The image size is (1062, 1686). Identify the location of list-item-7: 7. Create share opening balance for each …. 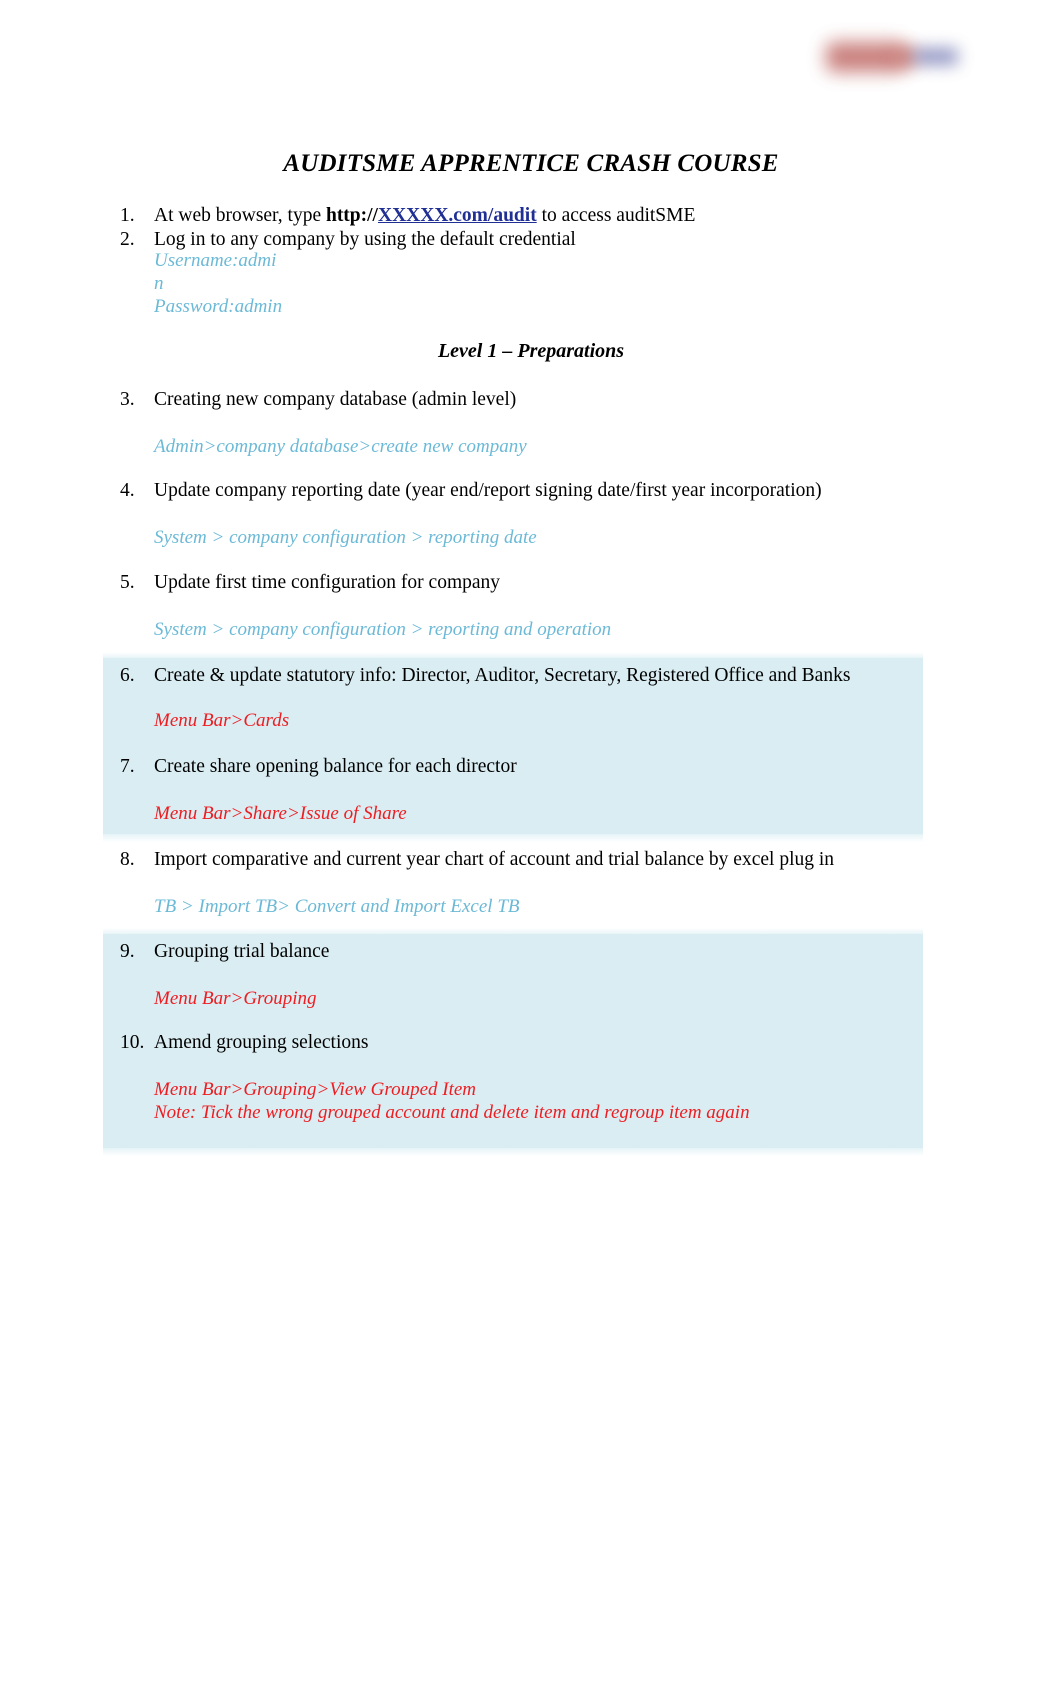
(520, 767).